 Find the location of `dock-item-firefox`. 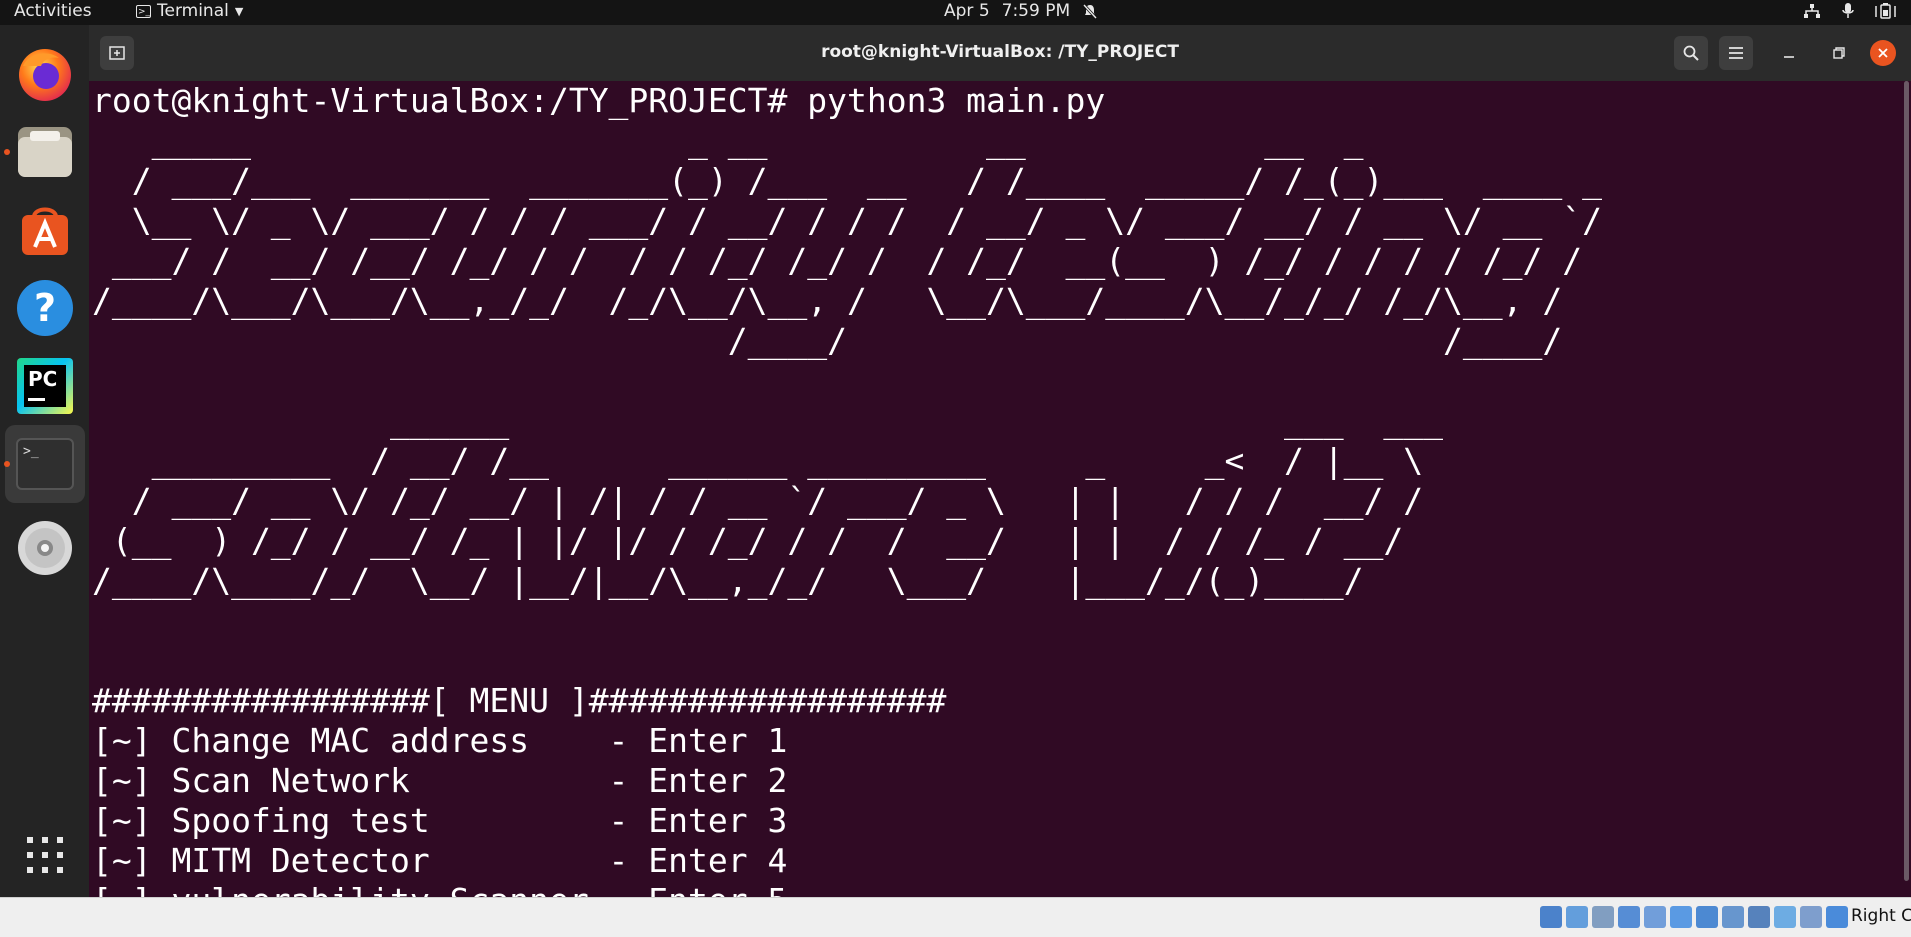

dock-item-firefox is located at coordinates (45, 74).